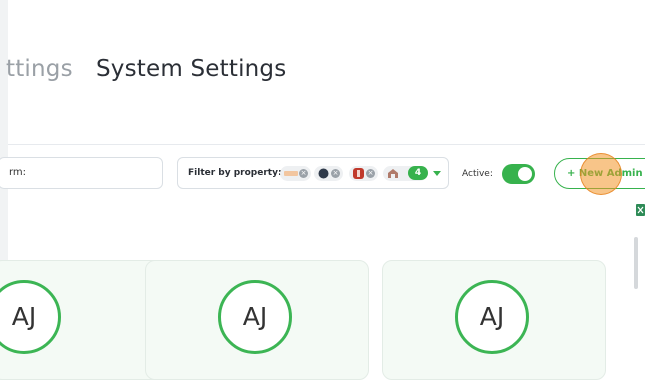 Image resolution: width=645 pixels, height=380 pixels. What do you see at coordinates (39, 69) in the screenshot?
I see `tab-settings: ttings` at bounding box center [39, 69].